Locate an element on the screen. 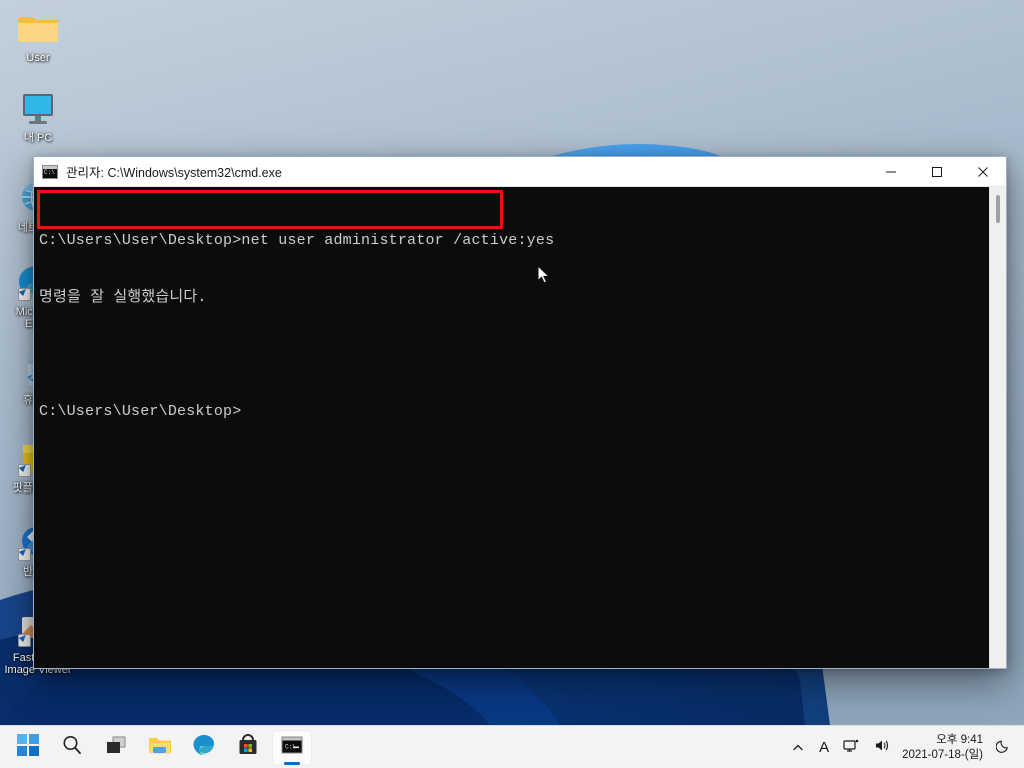 This screenshot has height=768, width=1024. search-icon is located at coordinates (72, 747).